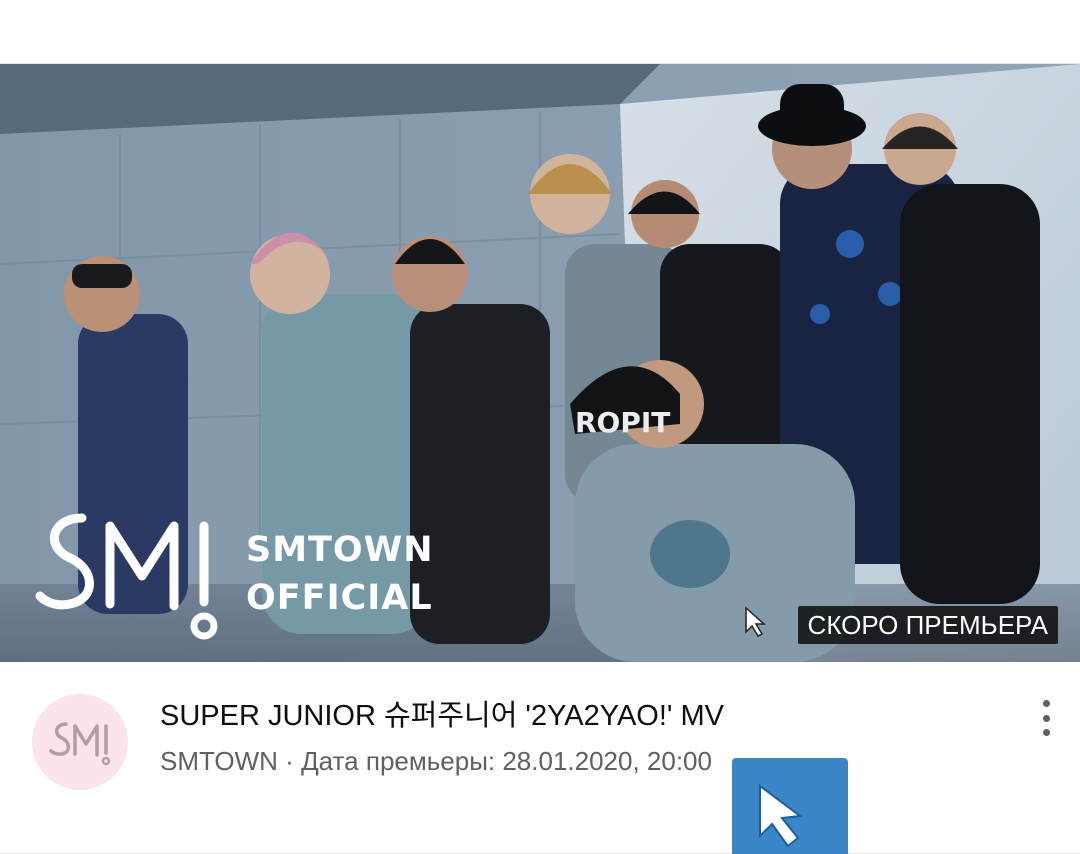 This screenshot has height=854, width=1080. What do you see at coordinates (233, 574) in the screenshot?
I see `smtown-logo: SMTOWN OFFICIAL` at bounding box center [233, 574].